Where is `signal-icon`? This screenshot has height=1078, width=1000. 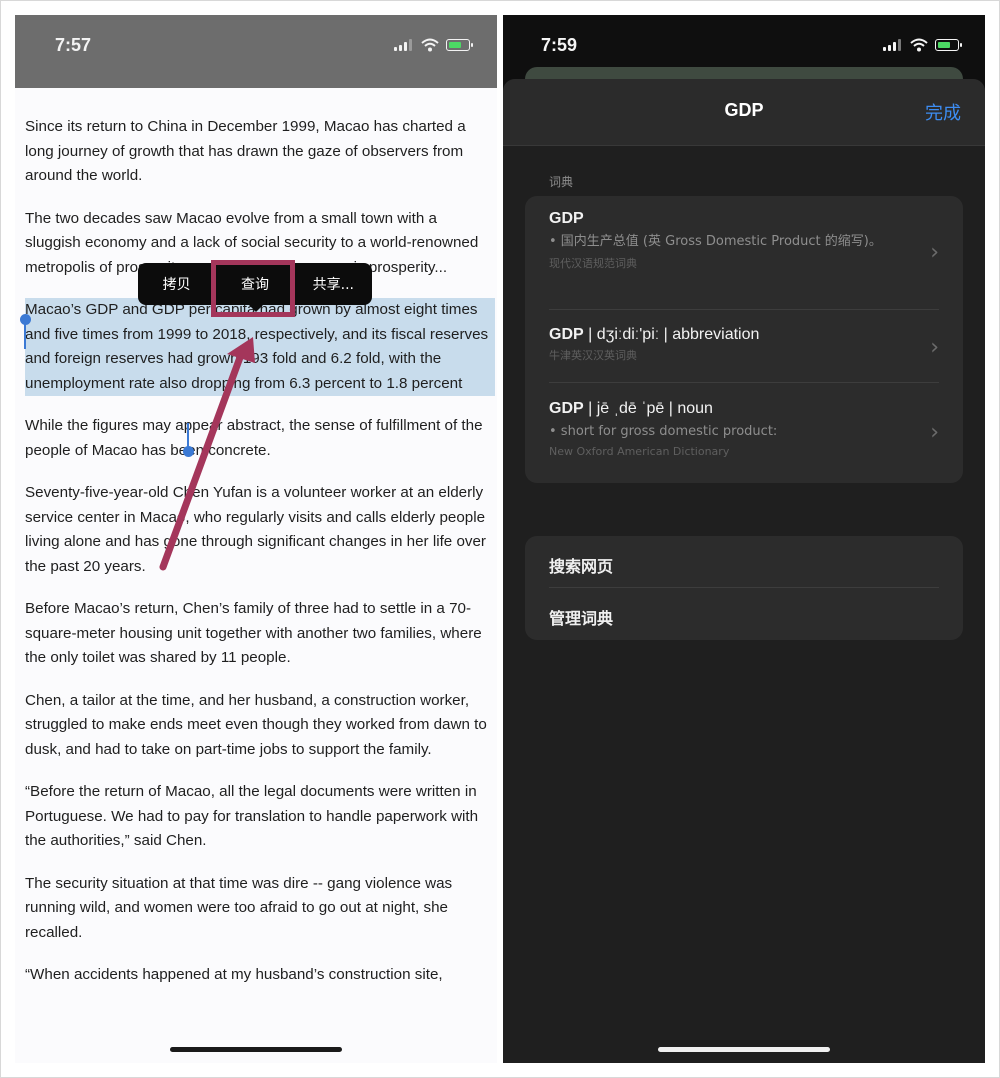 signal-icon is located at coordinates (894, 45).